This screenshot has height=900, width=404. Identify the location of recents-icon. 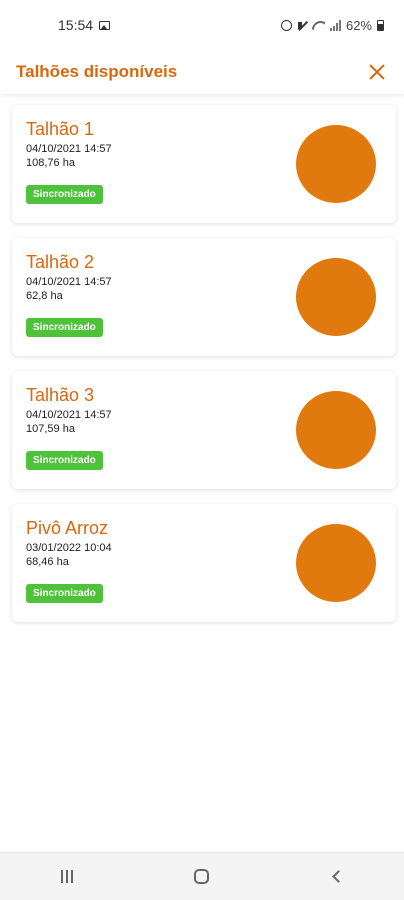
(67, 876).